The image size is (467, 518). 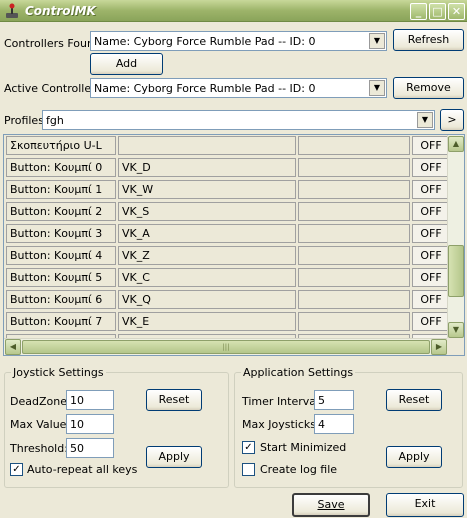 I want to click on start-minimized-label: Start Minimized, so click(x=303, y=447).